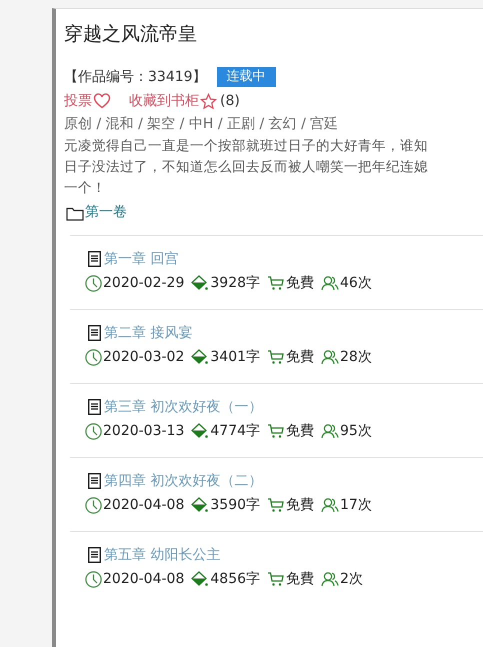  What do you see at coordinates (135, 77) in the screenshot?
I see `work-id: 【作品编号：33419】` at bounding box center [135, 77].